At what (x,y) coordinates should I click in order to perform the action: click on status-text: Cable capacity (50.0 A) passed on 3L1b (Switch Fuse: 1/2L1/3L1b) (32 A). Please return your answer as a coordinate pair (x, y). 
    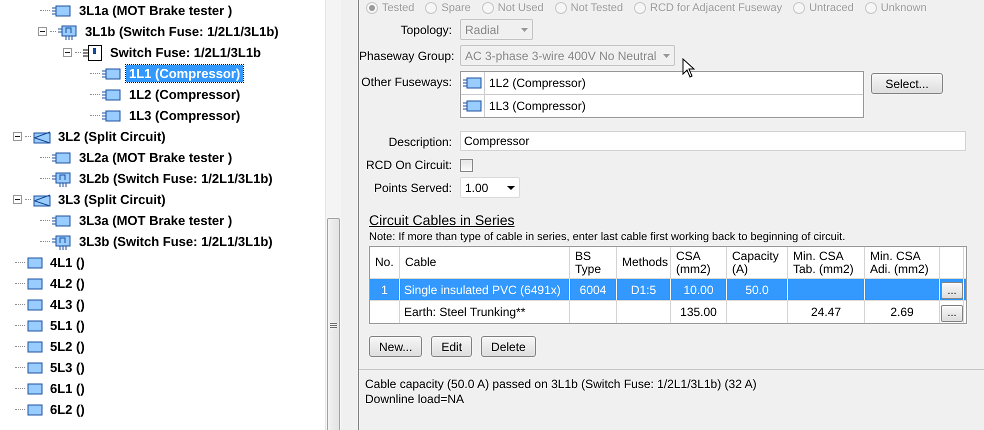
    Looking at the image, I should click on (561, 384).